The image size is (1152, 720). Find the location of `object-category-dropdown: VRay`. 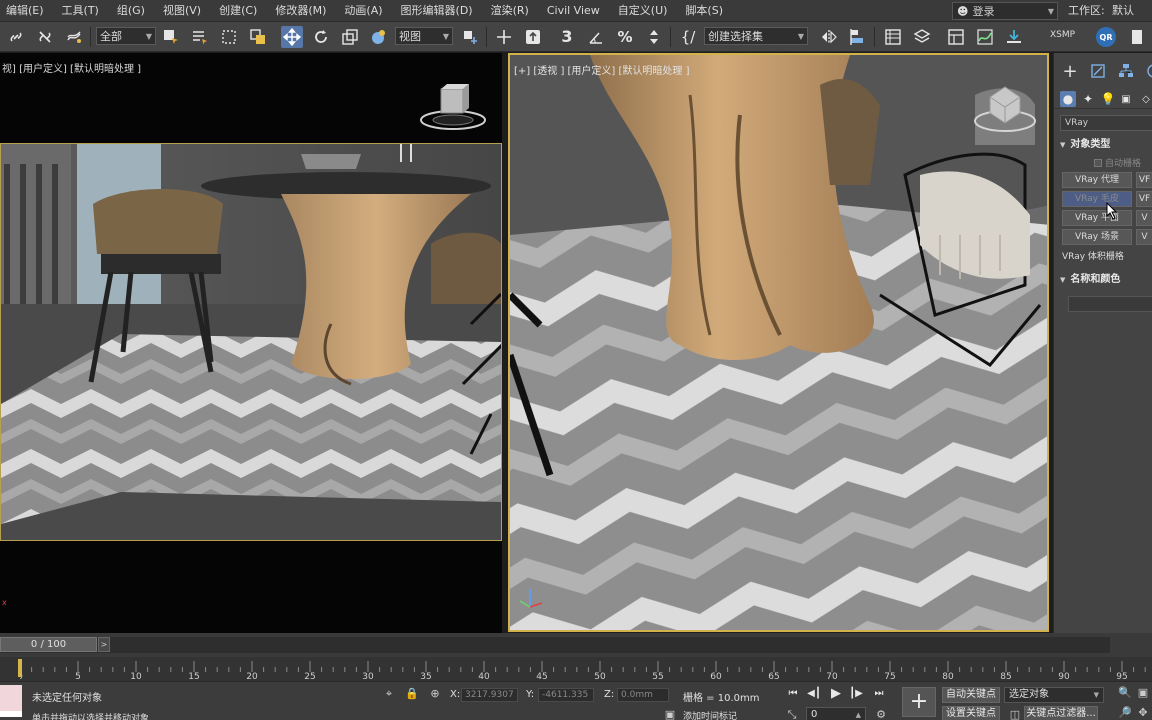

object-category-dropdown: VRay is located at coordinates (1106, 123).